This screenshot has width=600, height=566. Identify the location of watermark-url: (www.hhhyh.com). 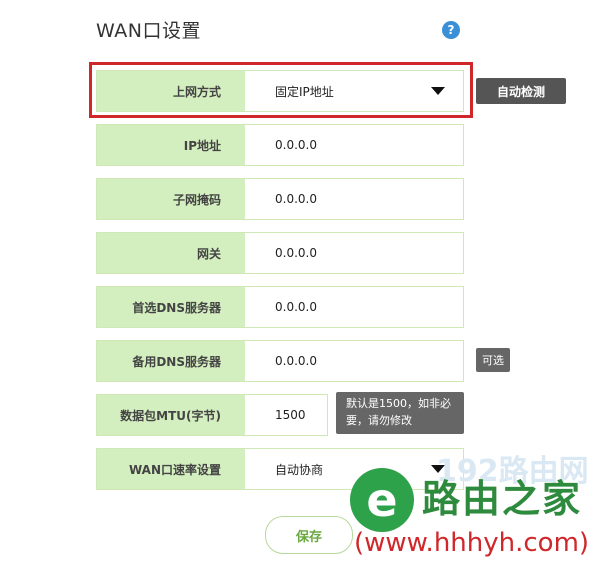
(472, 543).